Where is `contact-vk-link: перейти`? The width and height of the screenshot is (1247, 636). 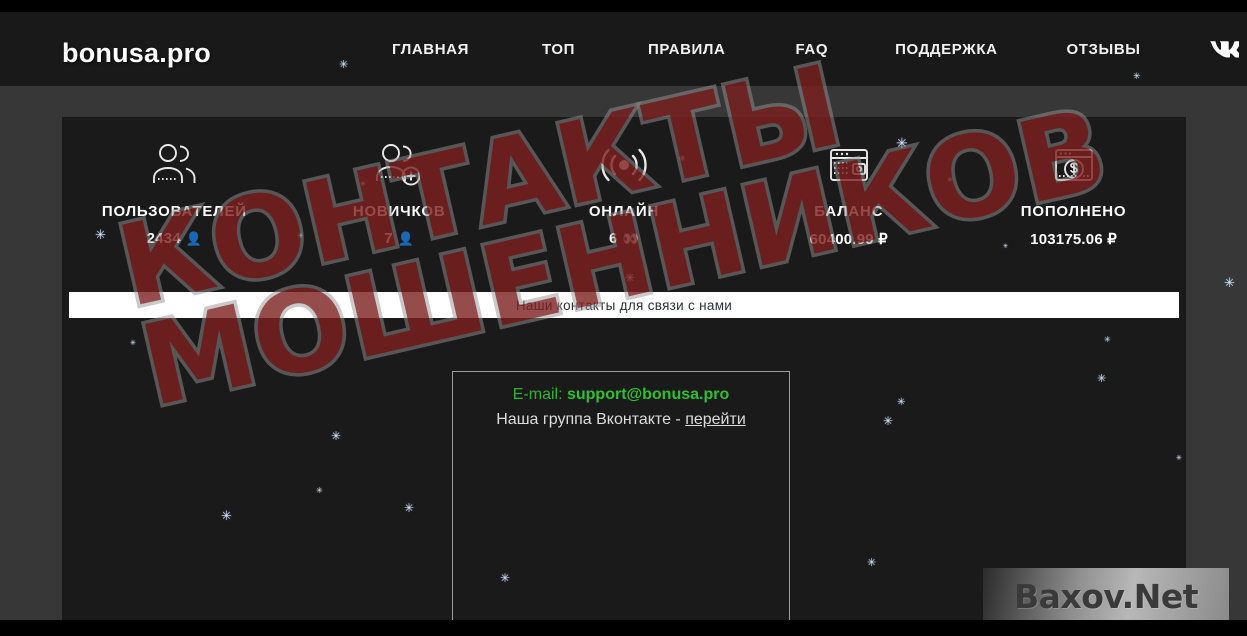
contact-vk-link: перейти is located at coordinates (715, 419).